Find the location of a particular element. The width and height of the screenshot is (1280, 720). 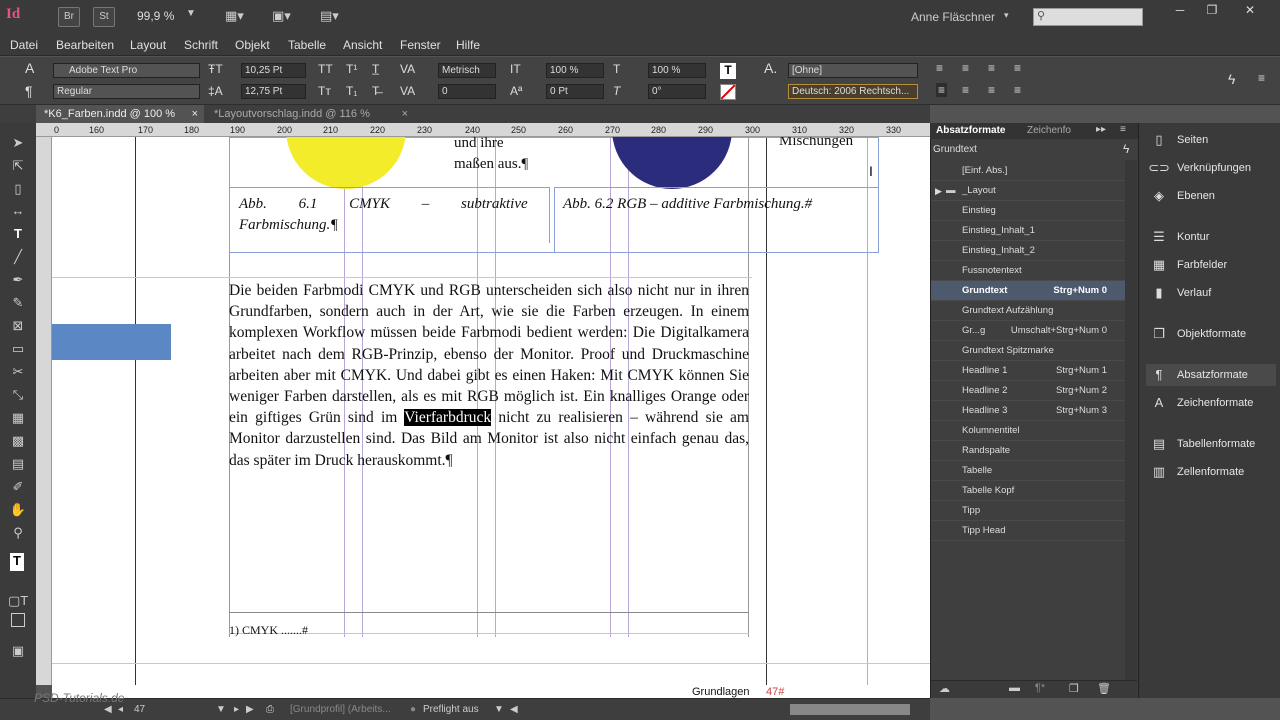

style-item-kolumnentitel: Kolumnentitel is located at coordinates (1028, 431).